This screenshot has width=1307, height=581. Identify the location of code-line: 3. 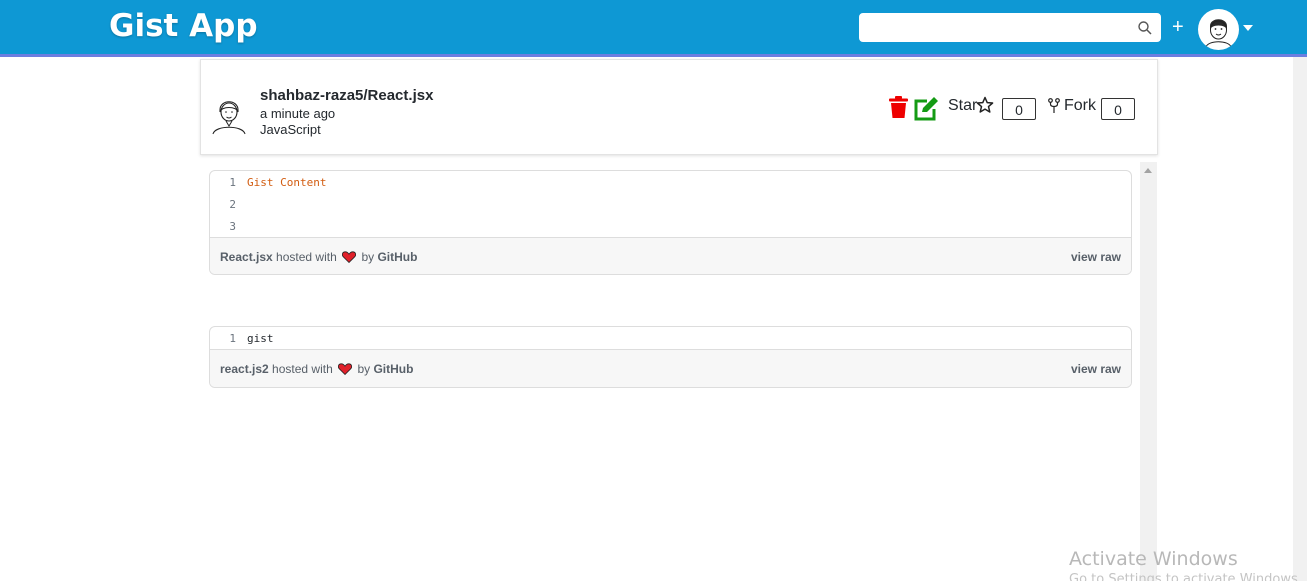
(670, 226).